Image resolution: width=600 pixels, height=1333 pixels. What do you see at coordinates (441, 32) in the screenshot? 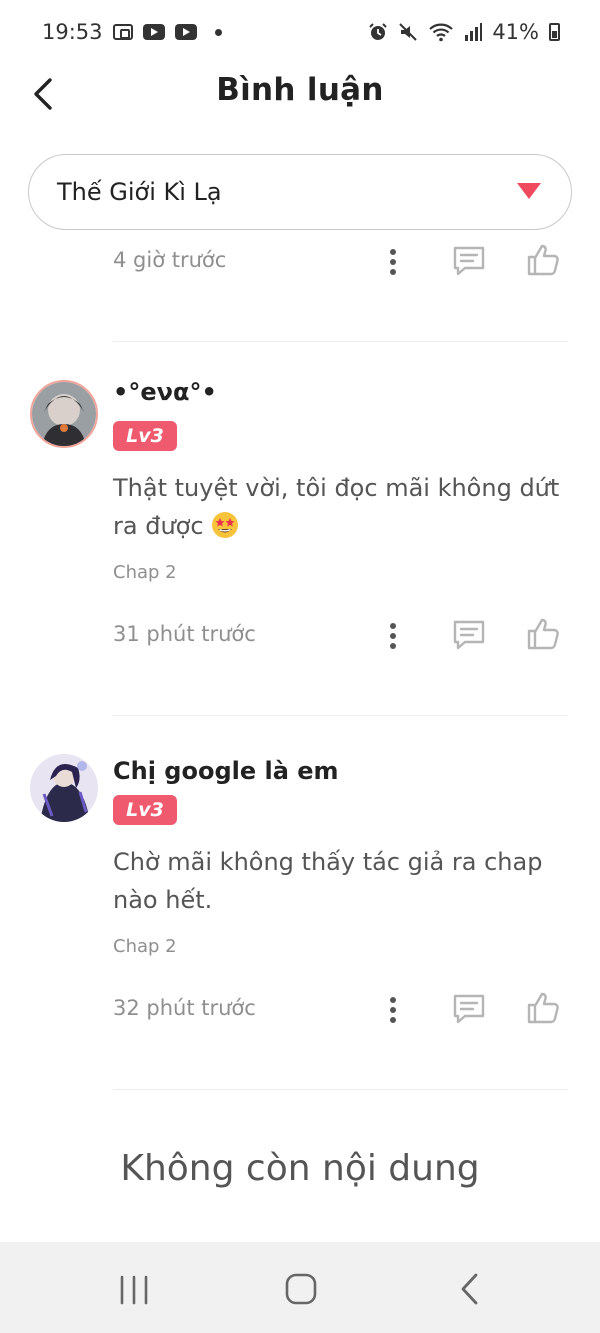
I see `wifi-icon` at bounding box center [441, 32].